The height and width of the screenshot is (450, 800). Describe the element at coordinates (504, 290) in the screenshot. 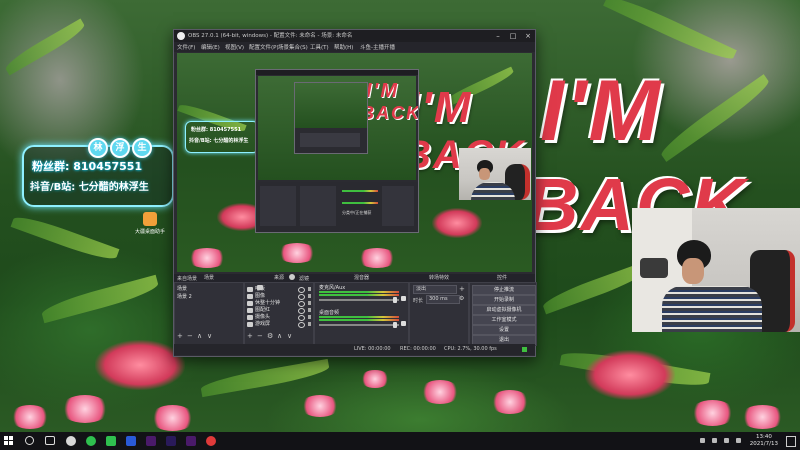

I see `stop-streaming-button: 停止推流` at that location.